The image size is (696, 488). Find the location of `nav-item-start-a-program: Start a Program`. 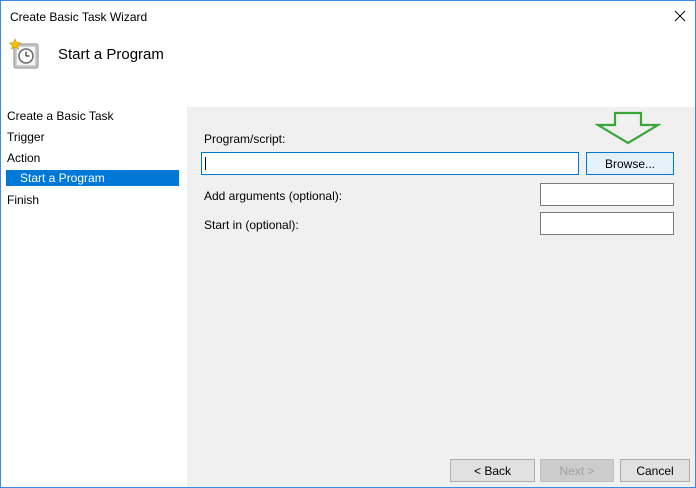

nav-item-start-a-program: Start a Program is located at coordinates (92, 178).